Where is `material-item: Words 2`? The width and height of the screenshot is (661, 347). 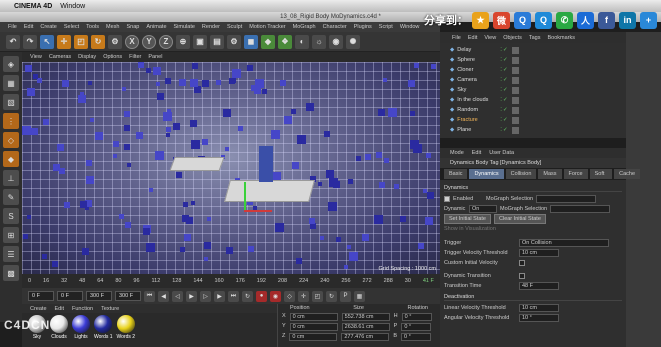
material-item: Words 2 is located at coordinates (126, 331).